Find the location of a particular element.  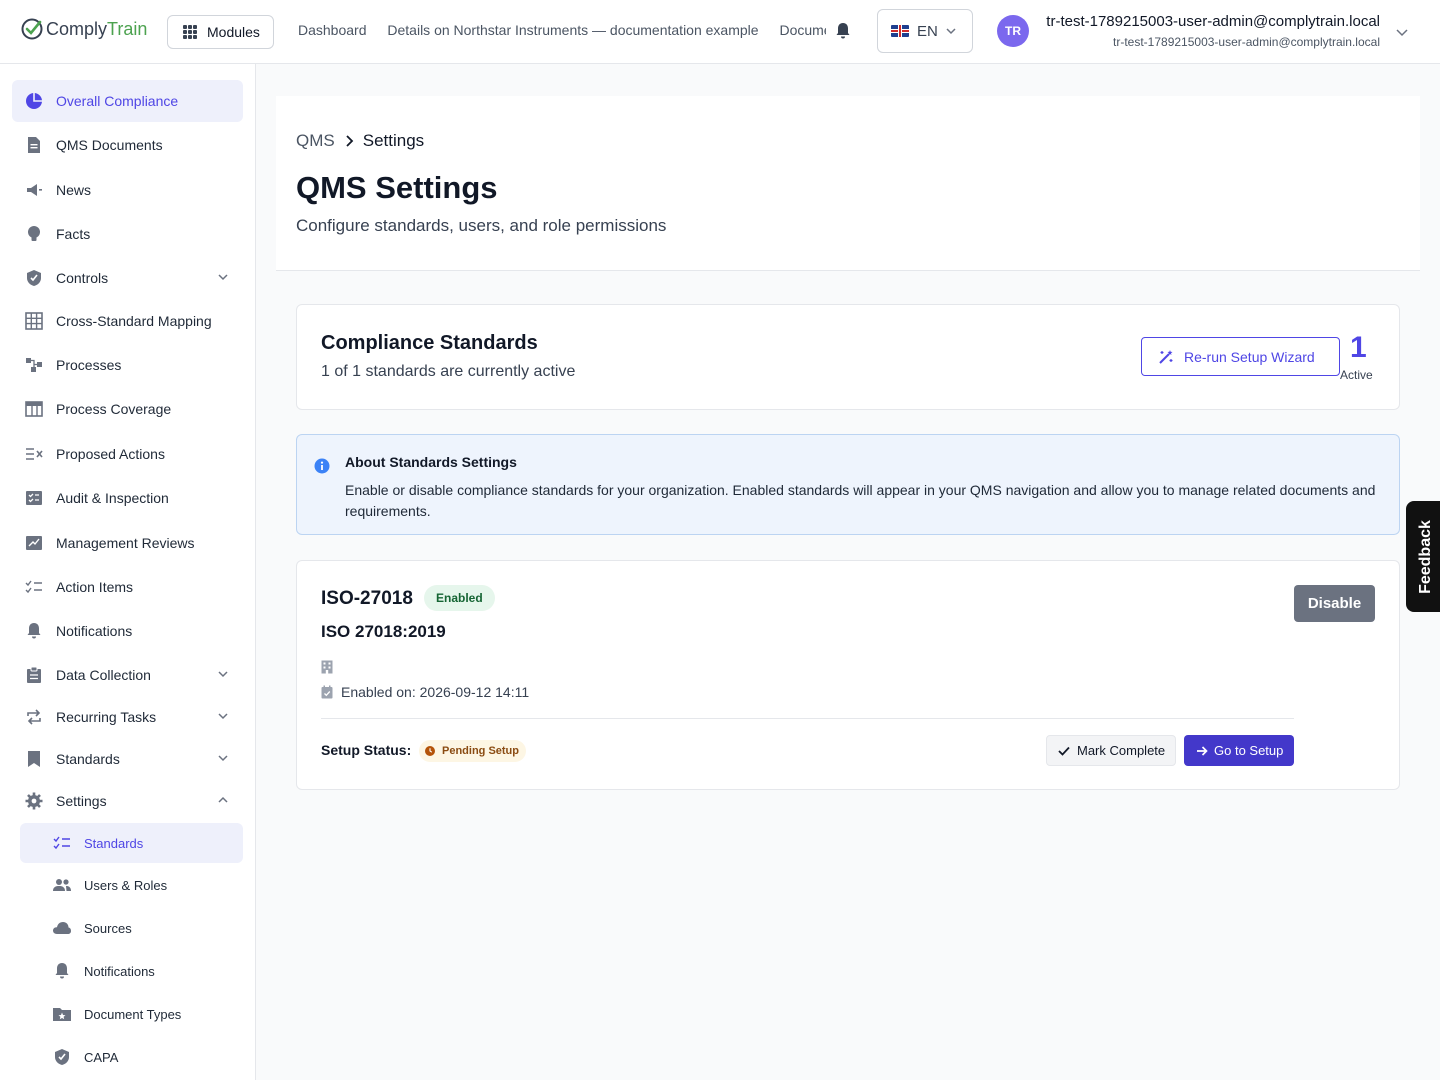

check-icon is located at coordinates (1064, 751).